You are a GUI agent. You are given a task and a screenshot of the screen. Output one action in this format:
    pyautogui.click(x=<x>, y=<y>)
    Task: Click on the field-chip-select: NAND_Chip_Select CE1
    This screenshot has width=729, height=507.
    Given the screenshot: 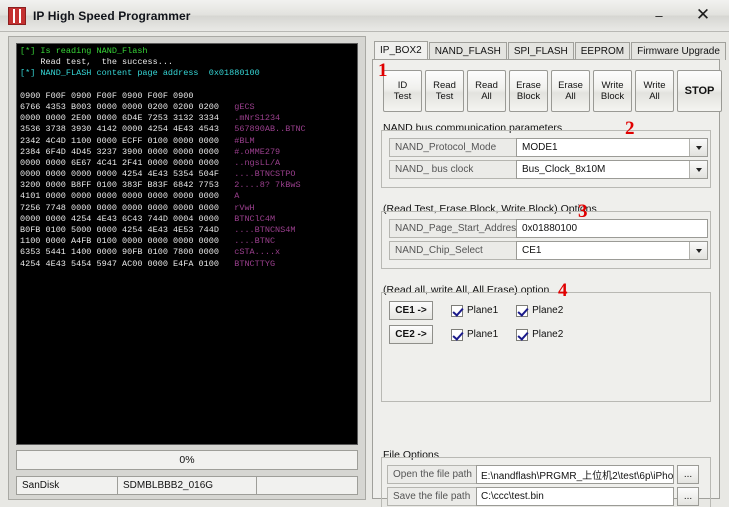 What is the action you would take?
    pyautogui.click(x=548, y=250)
    